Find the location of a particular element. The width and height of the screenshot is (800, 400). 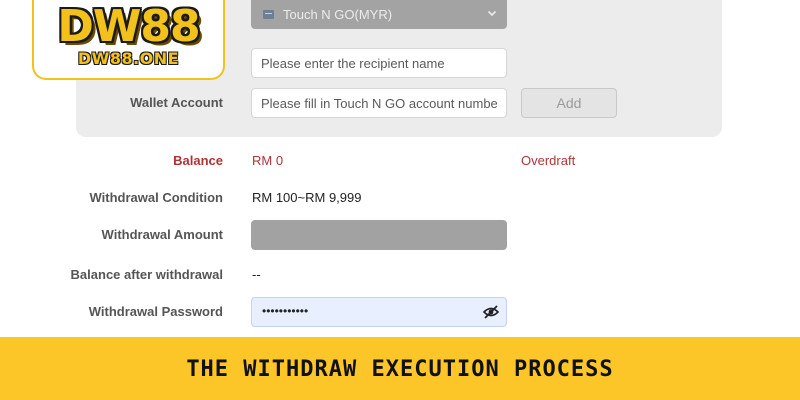

eye-slash-icon is located at coordinates (491, 312).